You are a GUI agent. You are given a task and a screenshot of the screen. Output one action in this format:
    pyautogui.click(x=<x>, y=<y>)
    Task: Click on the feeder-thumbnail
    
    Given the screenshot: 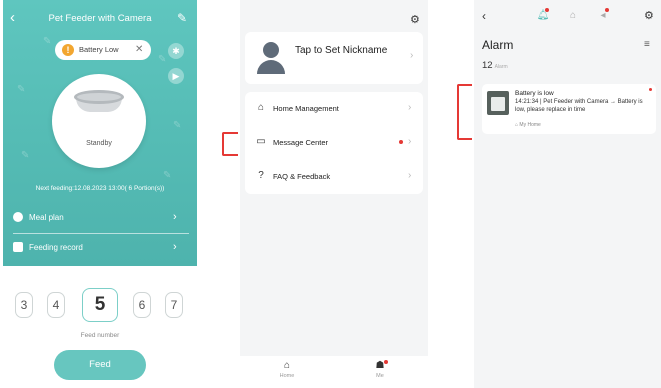 What is the action you would take?
    pyautogui.click(x=498, y=103)
    